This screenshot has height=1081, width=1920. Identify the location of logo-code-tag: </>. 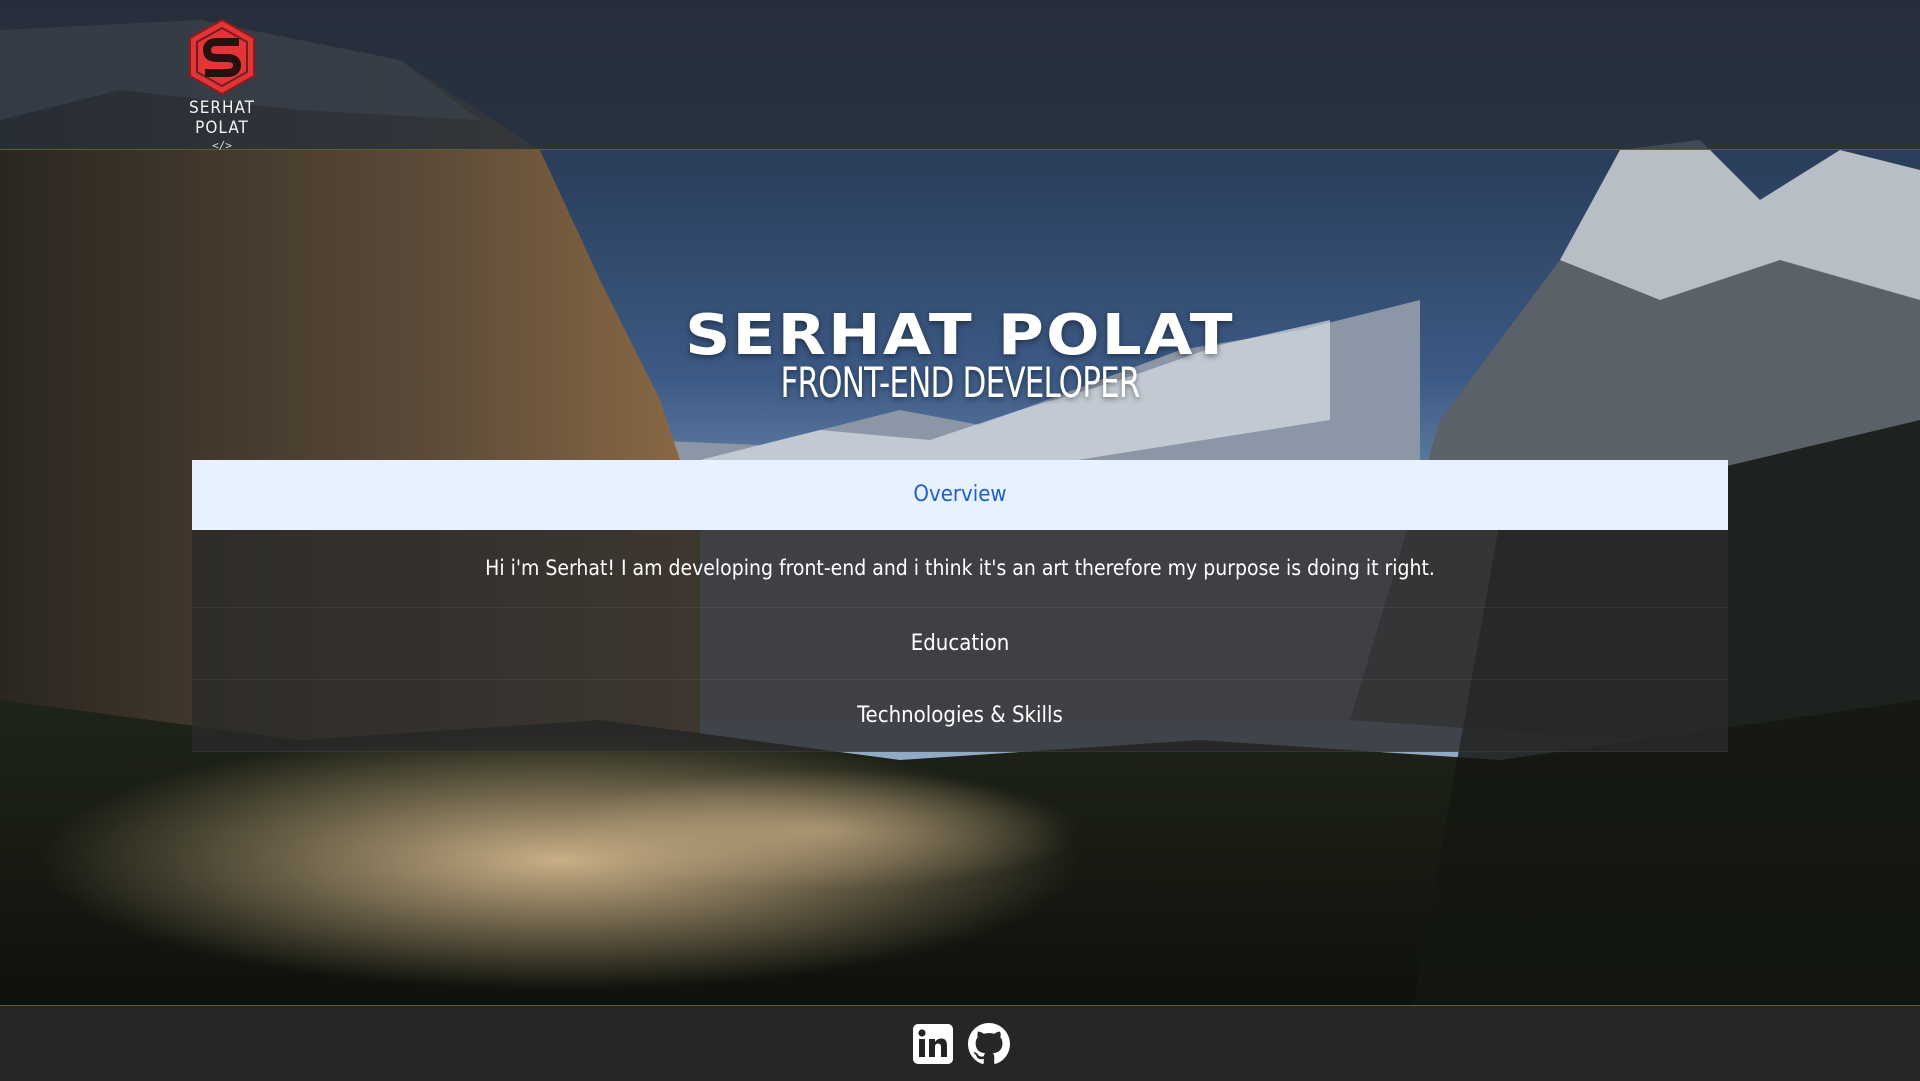
(222, 145).